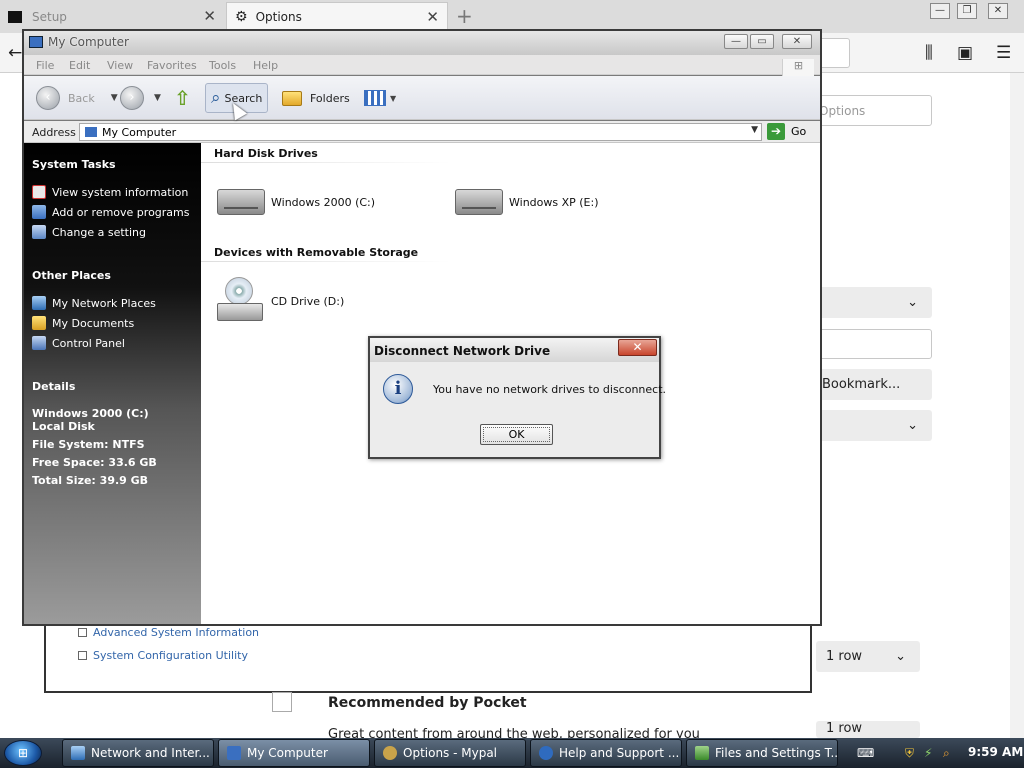 The height and width of the screenshot is (768, 1024). I want to click on task-view-system-info: View system information, so click(110, 192).